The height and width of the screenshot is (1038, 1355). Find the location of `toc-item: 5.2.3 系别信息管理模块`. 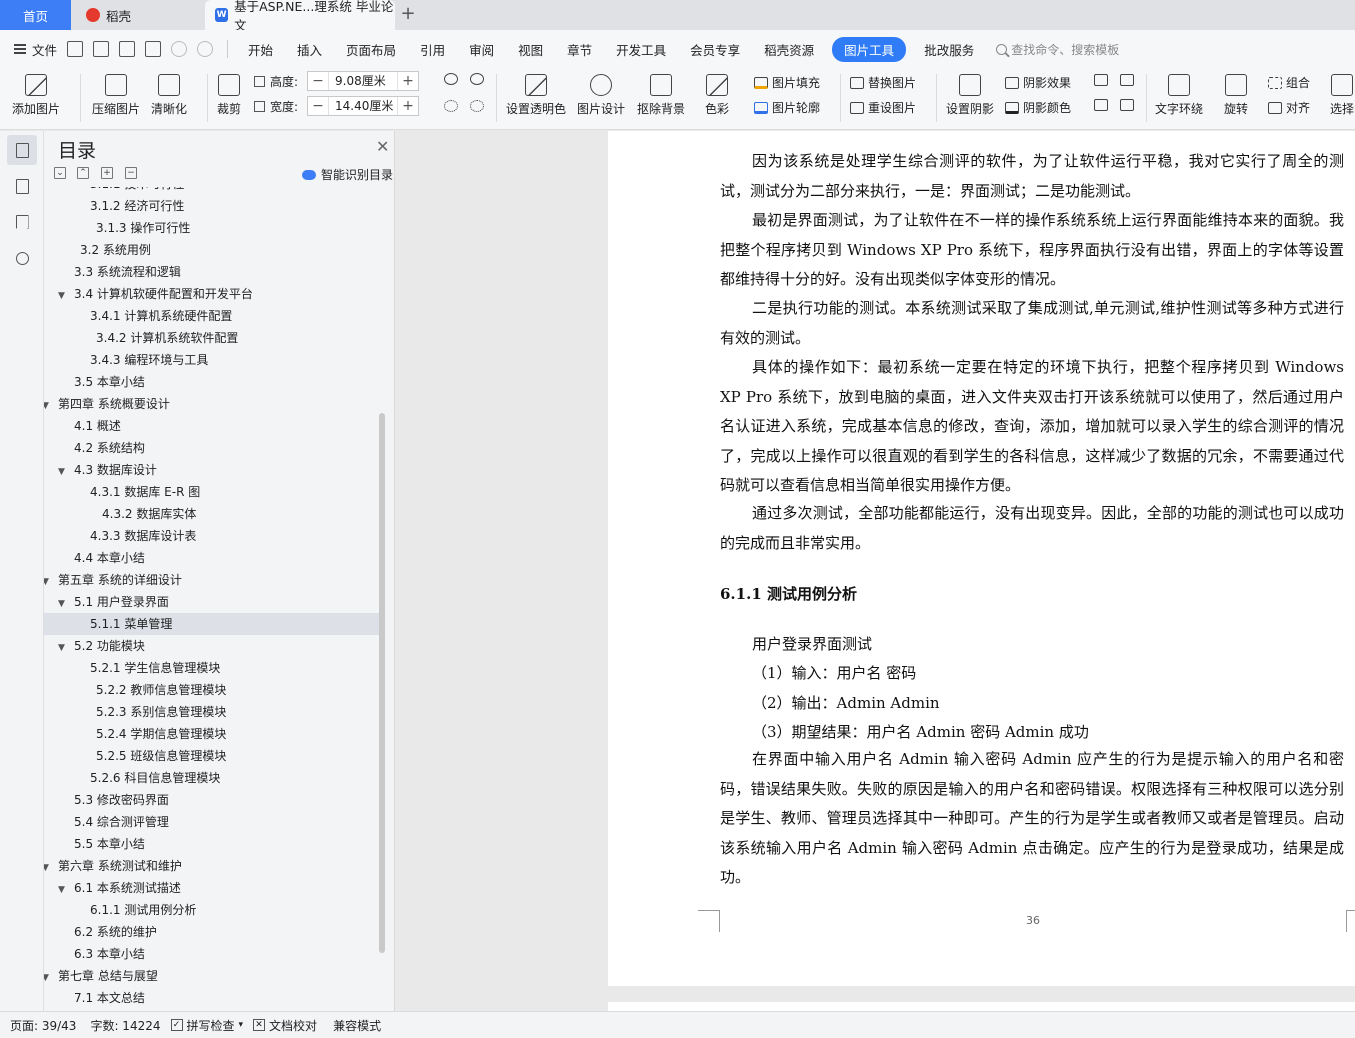

toc-item: 5.2.3 系别信息管理模块 is located at coordinates (212, 712).